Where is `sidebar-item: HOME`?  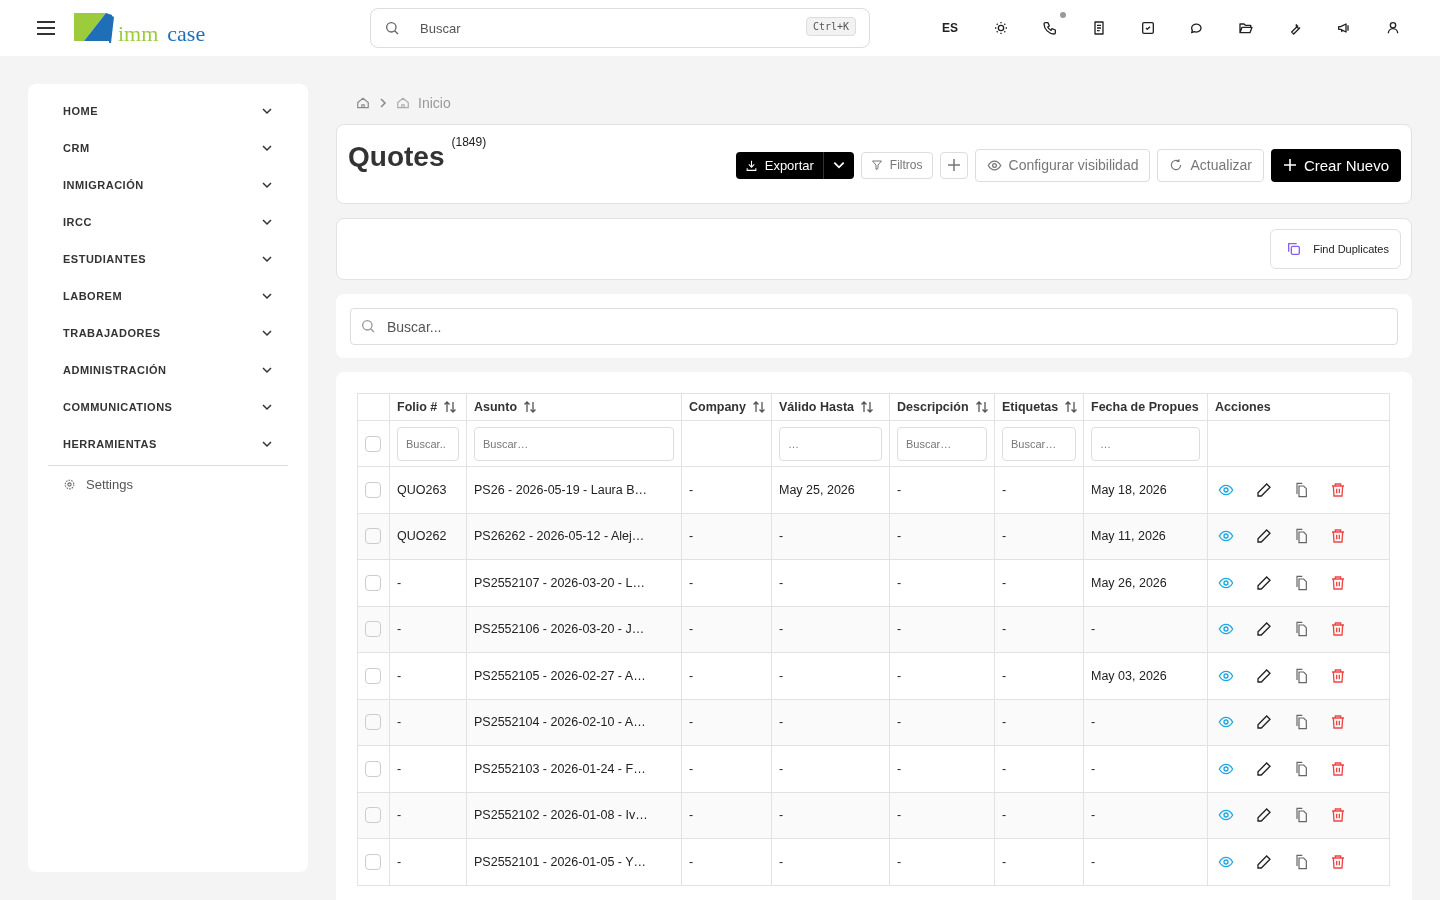 sidebar-item: HOME is located at coordinates (168, 111).